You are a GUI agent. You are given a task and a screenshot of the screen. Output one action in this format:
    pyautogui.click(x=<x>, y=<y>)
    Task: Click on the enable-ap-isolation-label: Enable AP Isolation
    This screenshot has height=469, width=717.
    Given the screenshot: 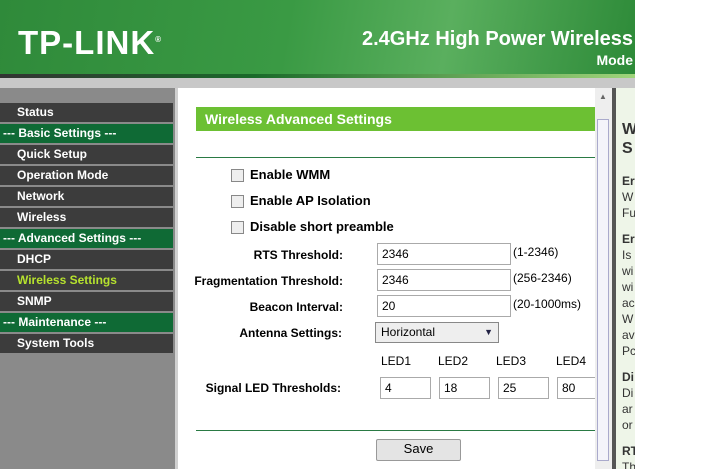 What is the action you would take?
    pyautogui.click(x=310, y=200)
    